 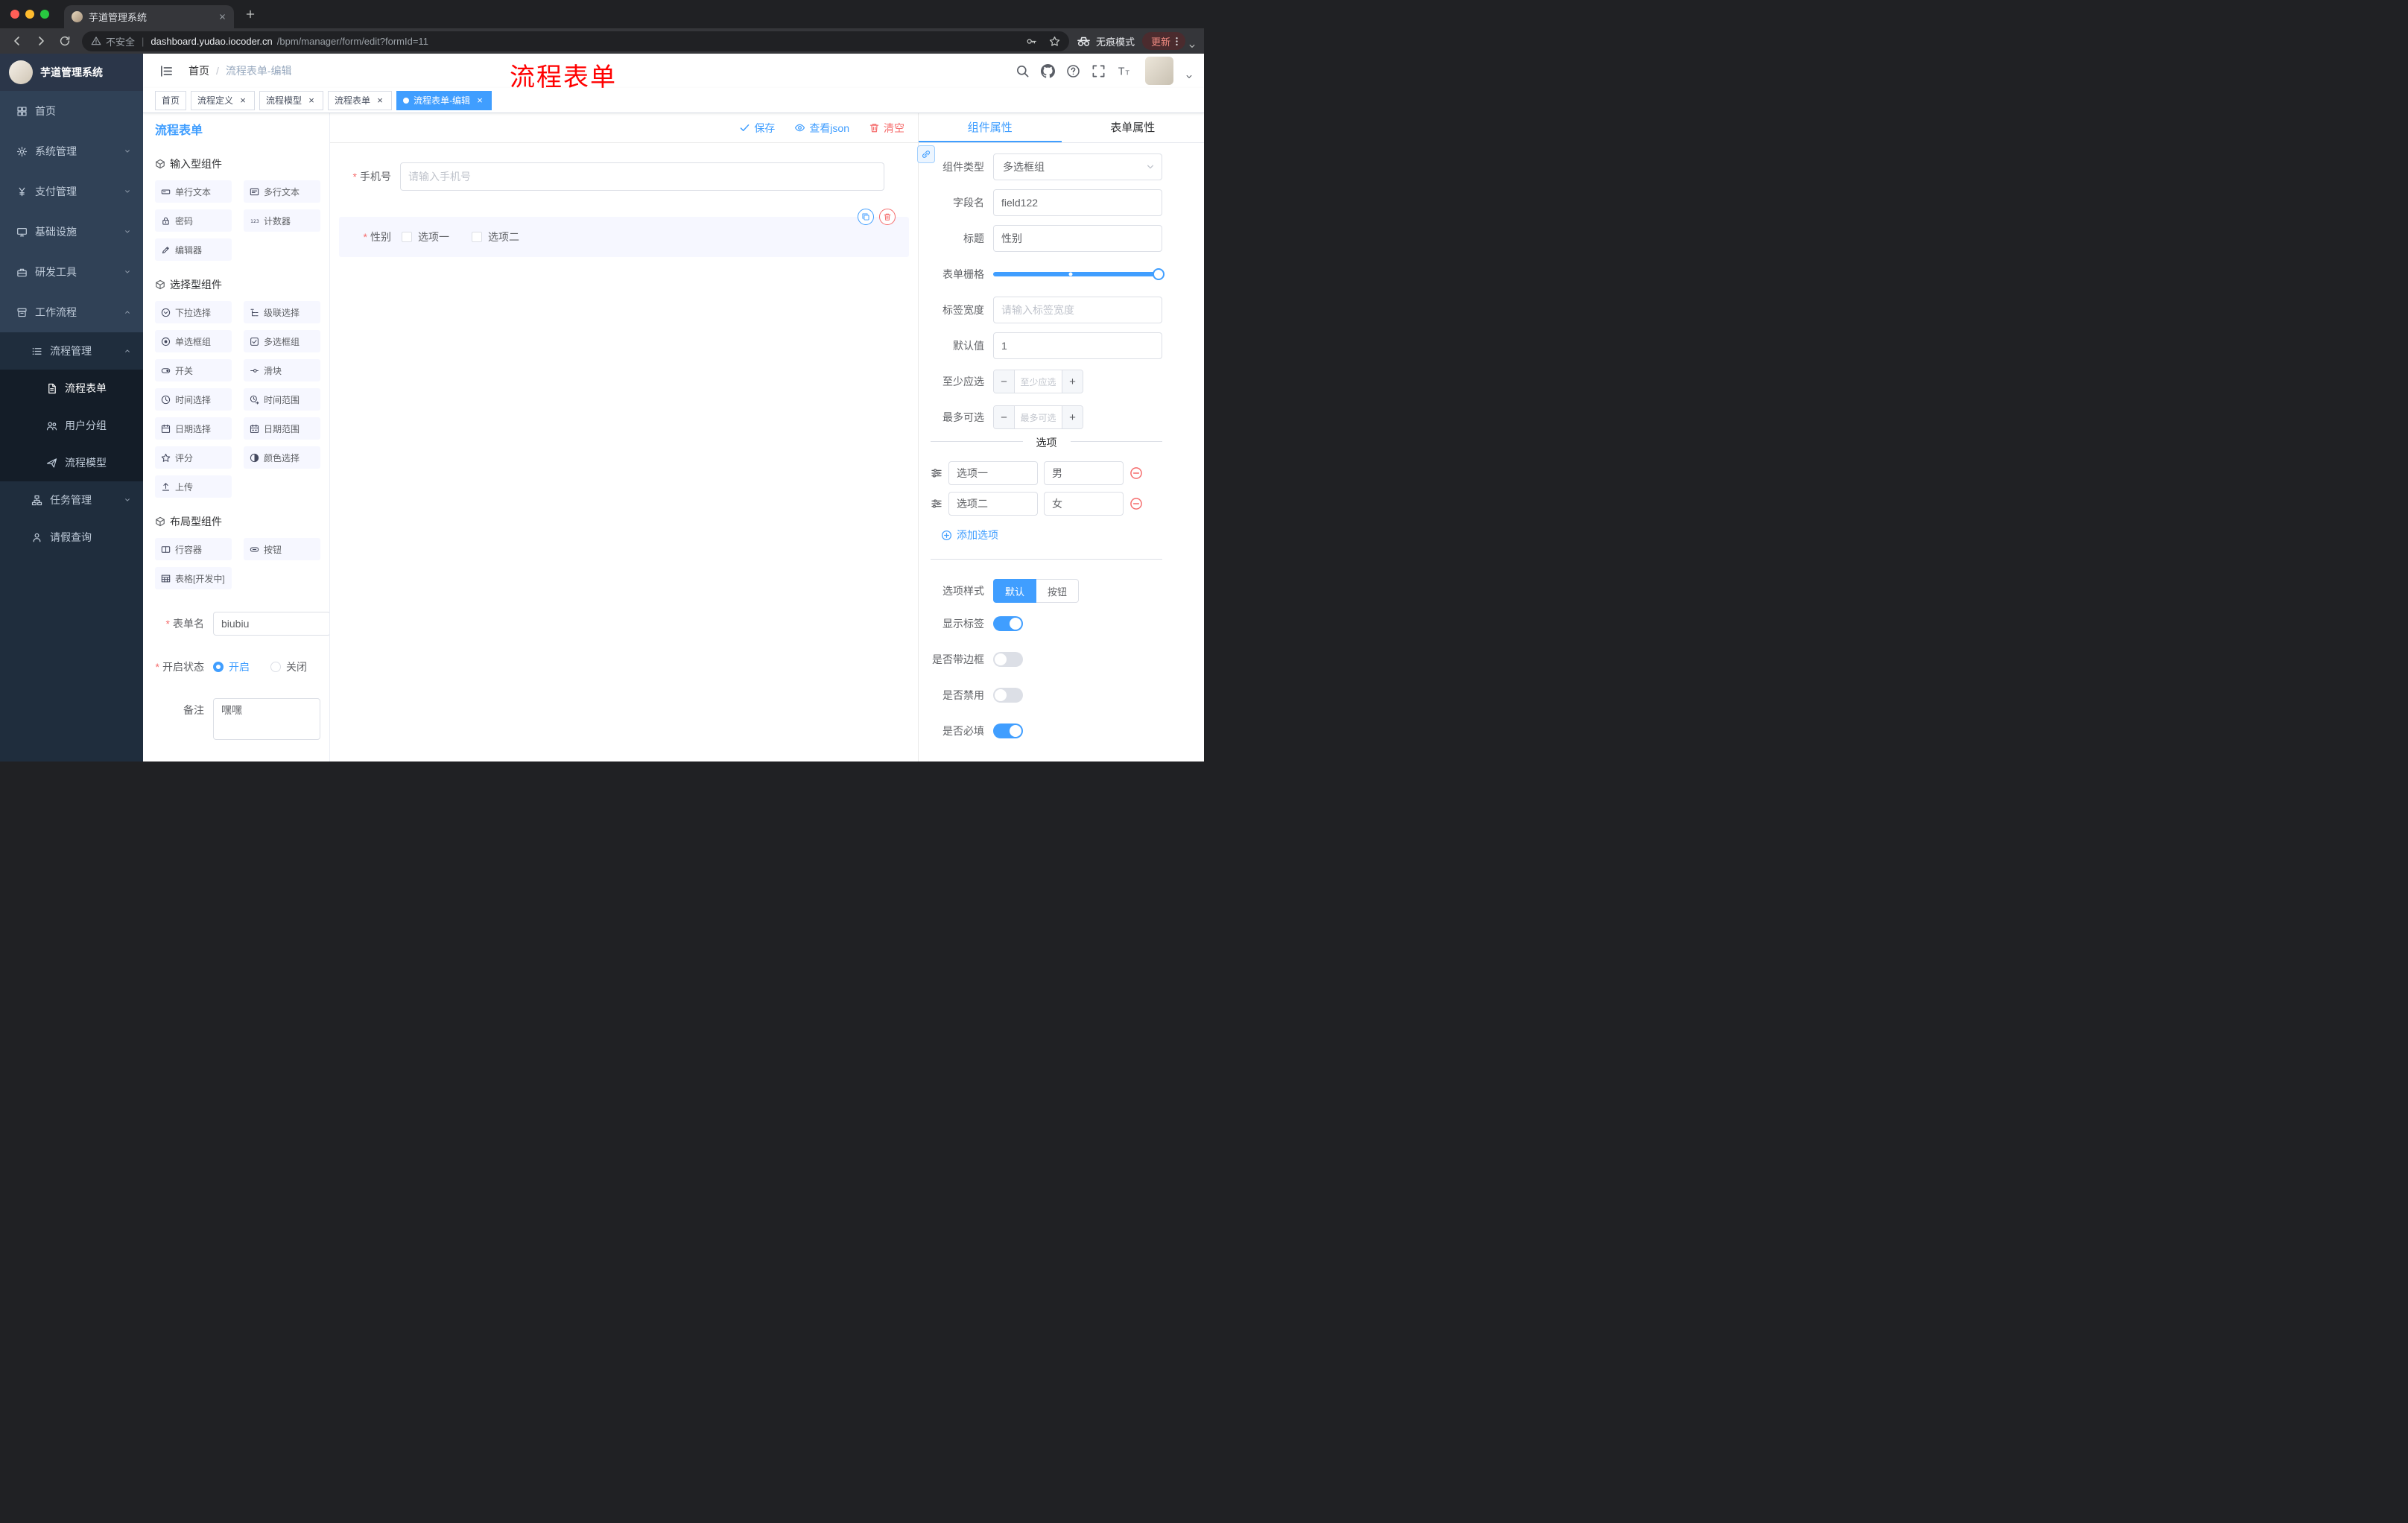 I want to click on save-button: 保存, so click(x=757, y=128).